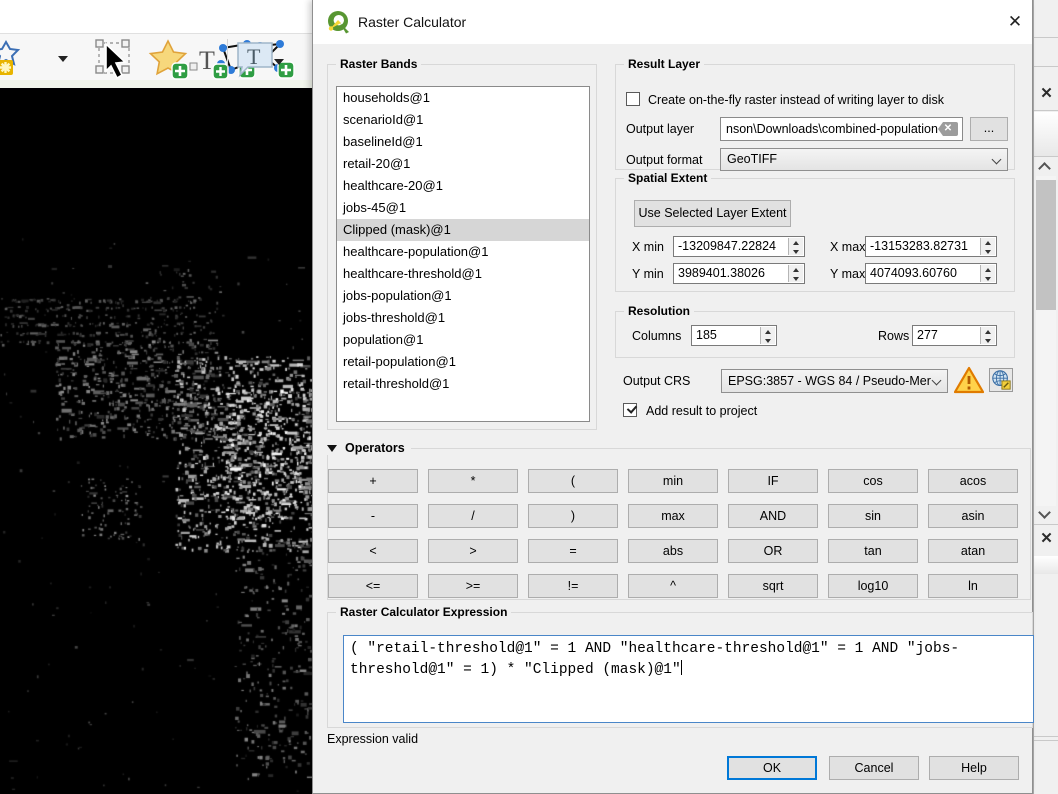 The image size is (1058, 794). Describe the element at coordinates (473, 551) in the screenshot. I see `operator-button: >` at that location.